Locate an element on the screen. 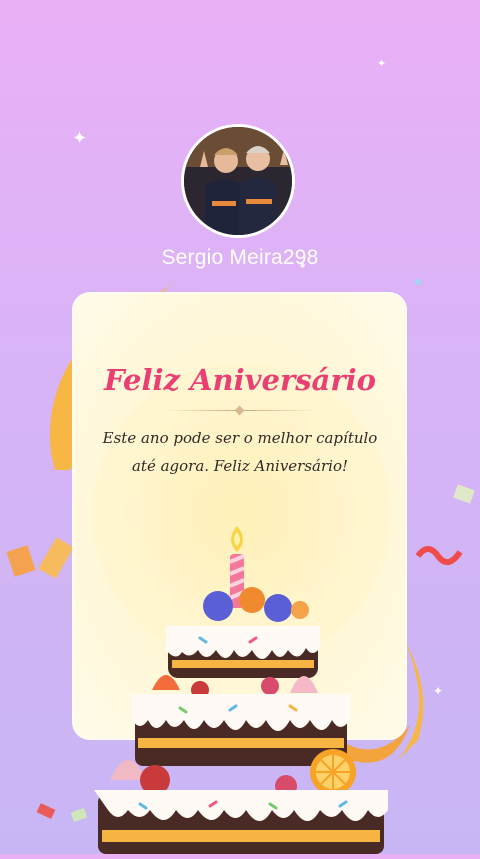 The width and height of the screenshot is (480, 859). username: Sergio Meira298 is located at coordinates (240, 257).